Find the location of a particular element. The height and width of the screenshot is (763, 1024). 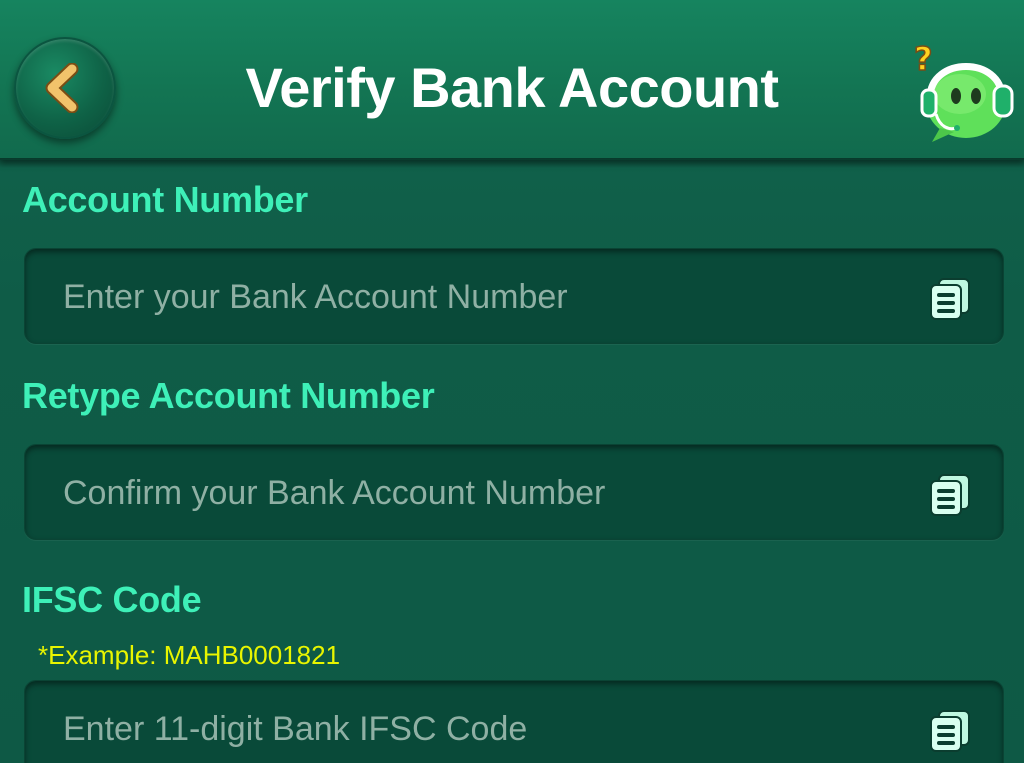

ifsc-code-label: IFSC Code is located at coordinates (112, 599).